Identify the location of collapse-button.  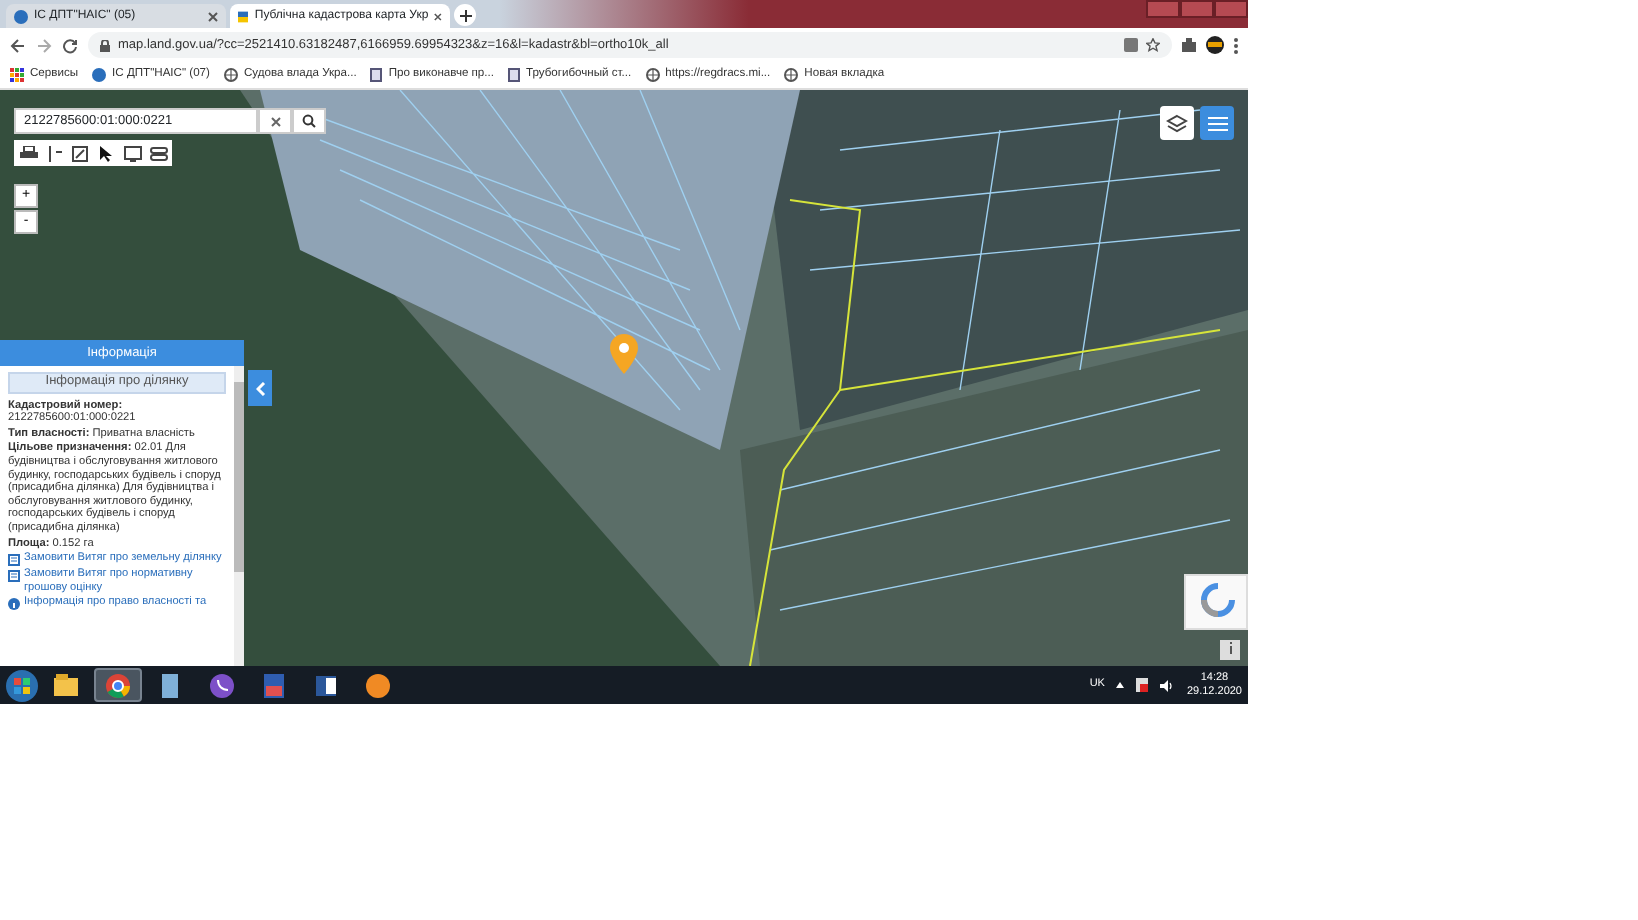
(260, 388).